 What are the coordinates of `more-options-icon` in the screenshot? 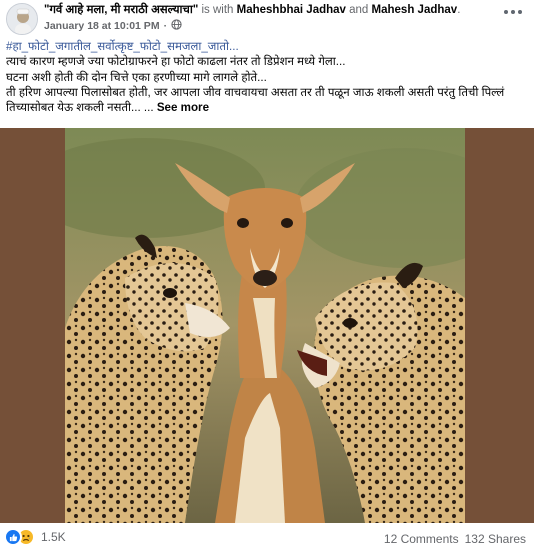 It's located at (513, 12).